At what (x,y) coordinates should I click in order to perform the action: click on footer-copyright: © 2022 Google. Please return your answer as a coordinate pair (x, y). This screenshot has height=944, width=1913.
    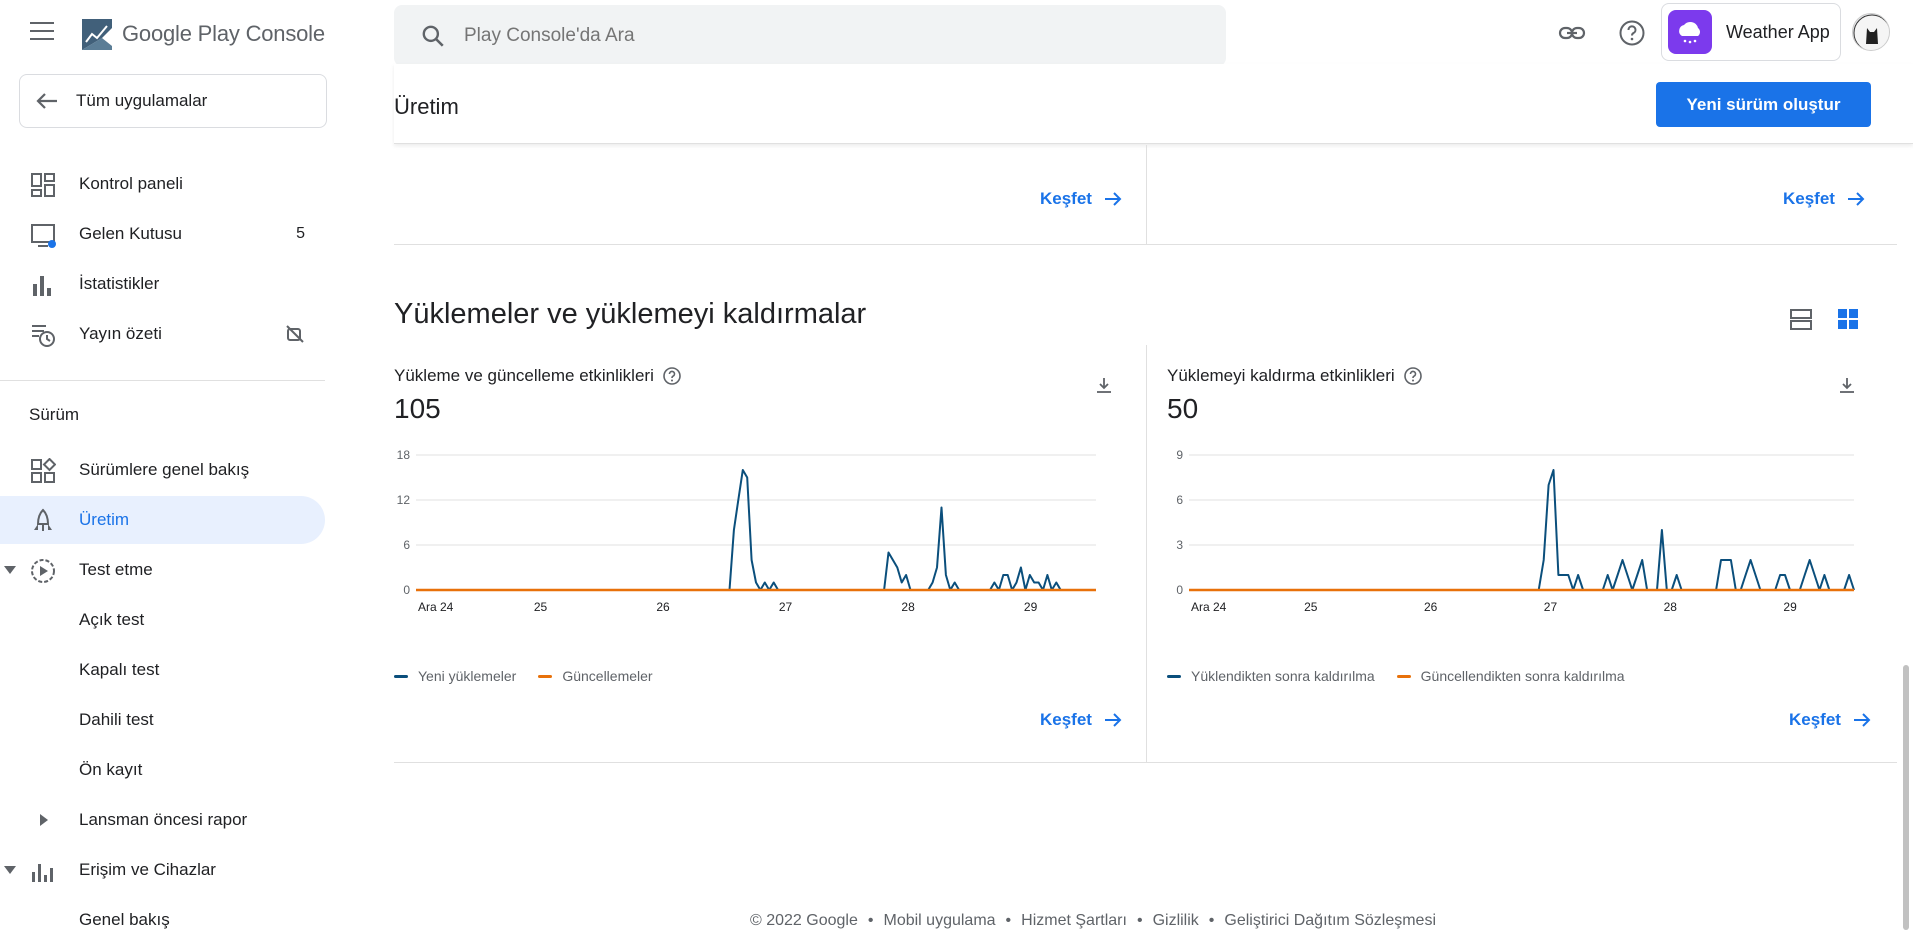
    Looking at the image, I should click on (804, 920).